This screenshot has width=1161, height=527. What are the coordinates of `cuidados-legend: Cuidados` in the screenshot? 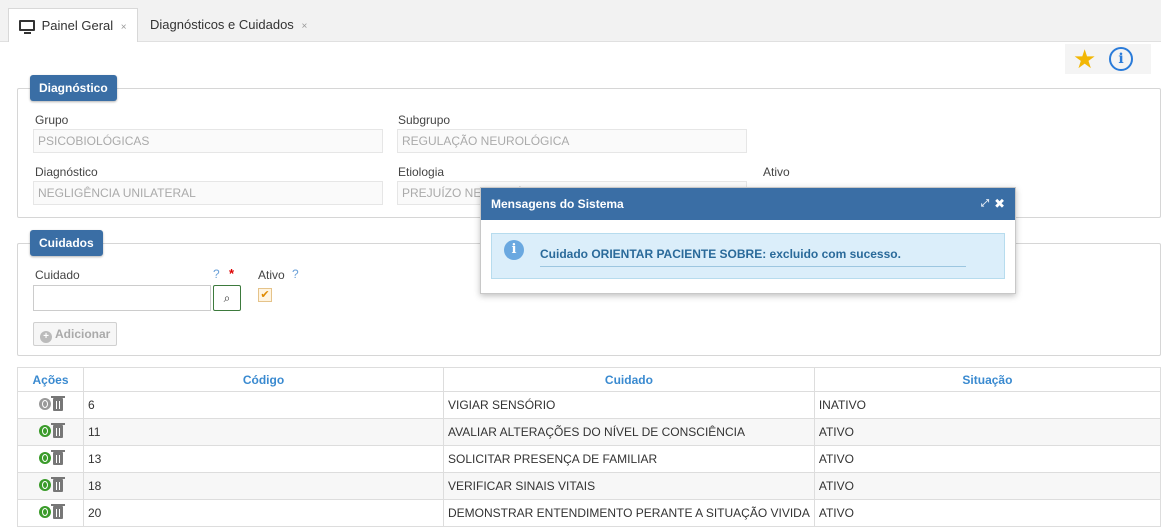 It's located at (66, 243).